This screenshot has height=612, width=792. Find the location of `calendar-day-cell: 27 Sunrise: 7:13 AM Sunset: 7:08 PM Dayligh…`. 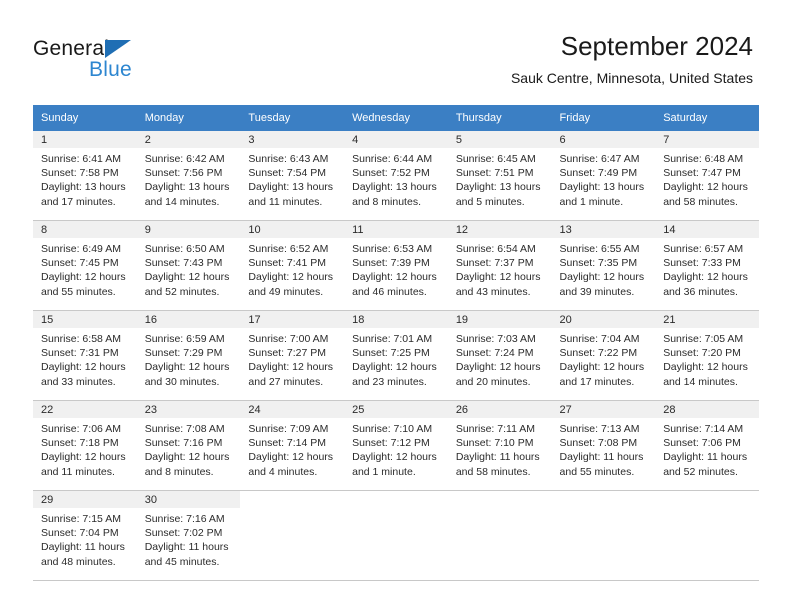

calendar-day-cell: 27 Sunrise: 7:13 AM Sunset: 7:08 PM Dayligh… is located at coordinates (603, 445).